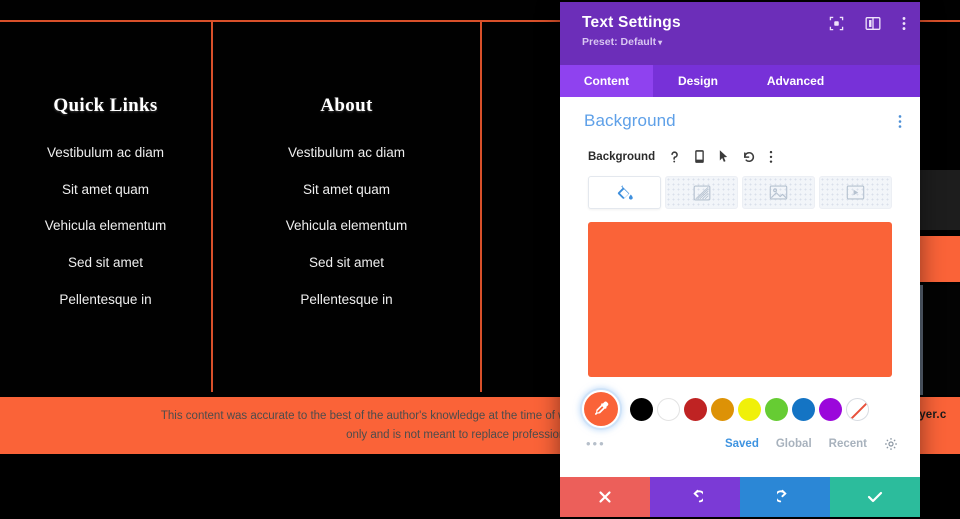 The image size is (960, 519). Describe the element at coordinates (740, 186) in the screenshot. I see `background-type-tabs` at that location.